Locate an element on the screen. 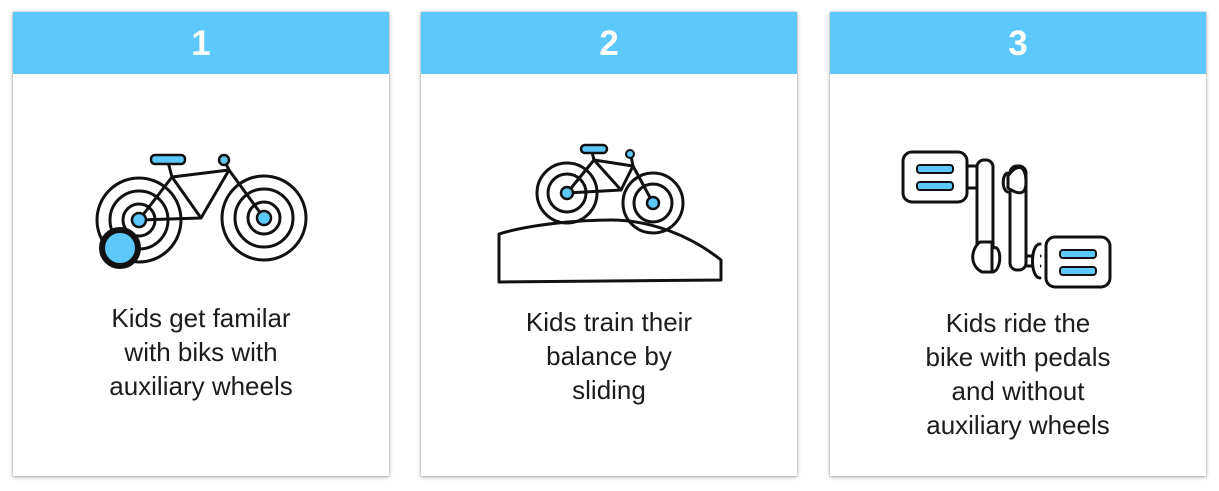 Image resolution: width=1219 pixels, height=491 pixels. step-number-3: 3 is located at coordinates (1018, 43).